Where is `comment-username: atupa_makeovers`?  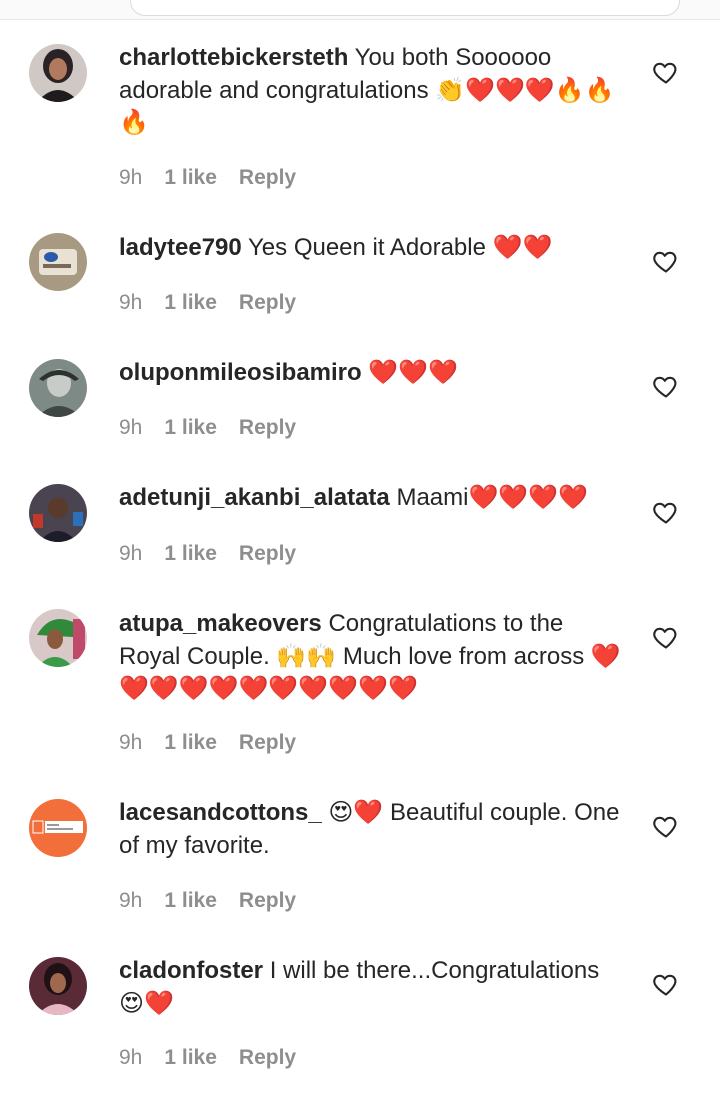
comment-username: atupa_makeovers is located at coordinates (220, 623).